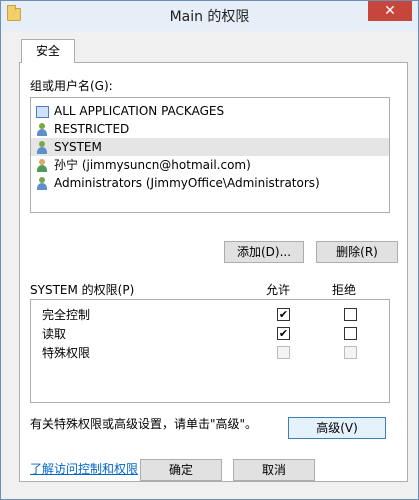  What do you see at coordinates (66, 353) in the screenshot?
I see `permission-name: 特殊权限` at bounding box center [66, 353].